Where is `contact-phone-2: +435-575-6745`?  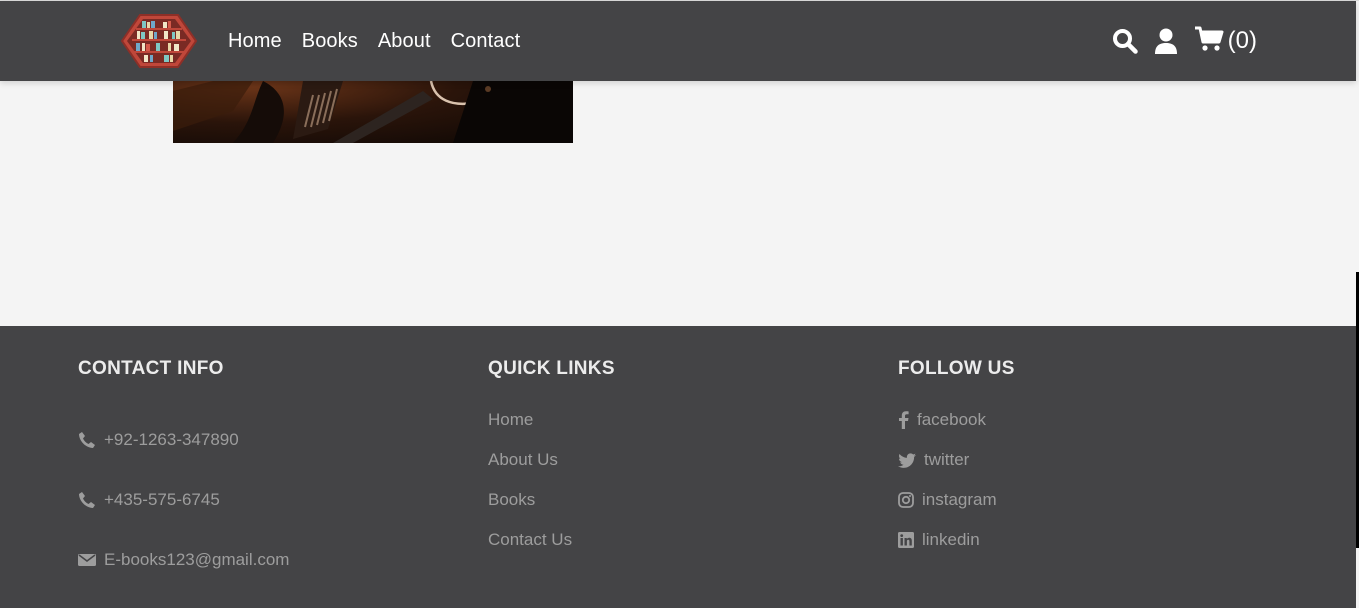 contact-phone-2: +435-575-6745 is located at coordinates (149, 500).